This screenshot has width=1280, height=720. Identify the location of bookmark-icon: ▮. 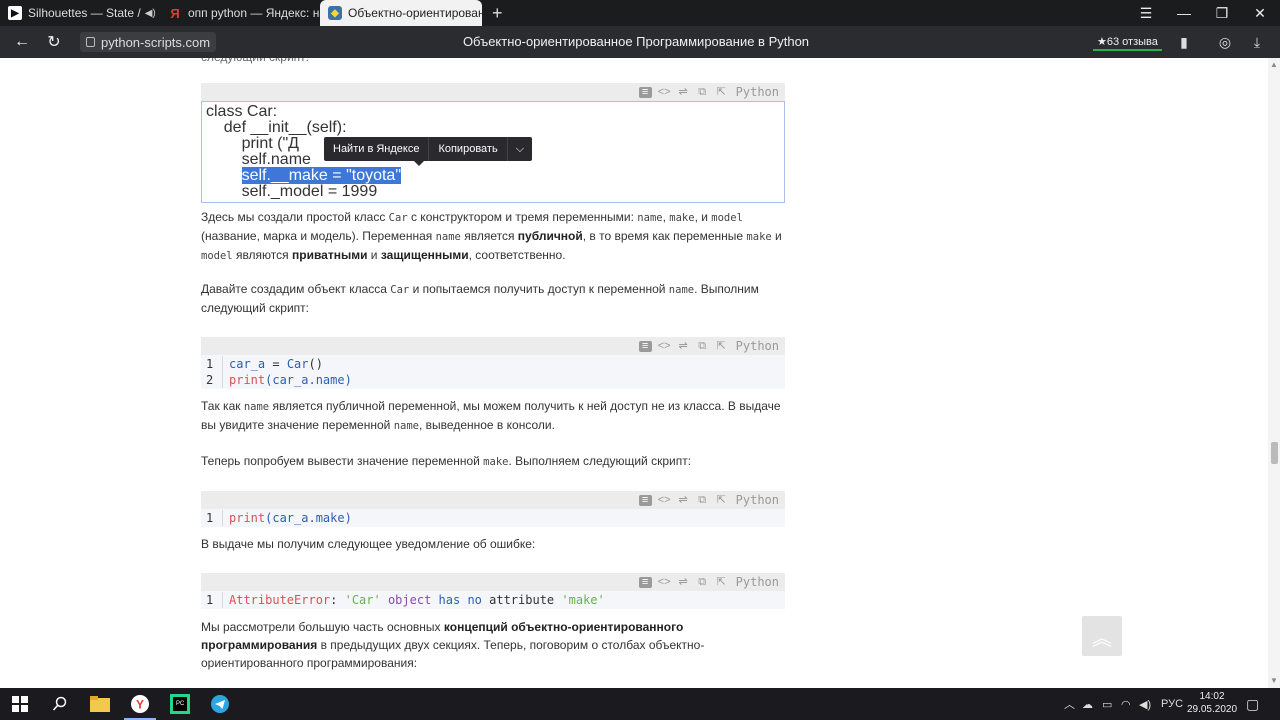
(1184, 42).